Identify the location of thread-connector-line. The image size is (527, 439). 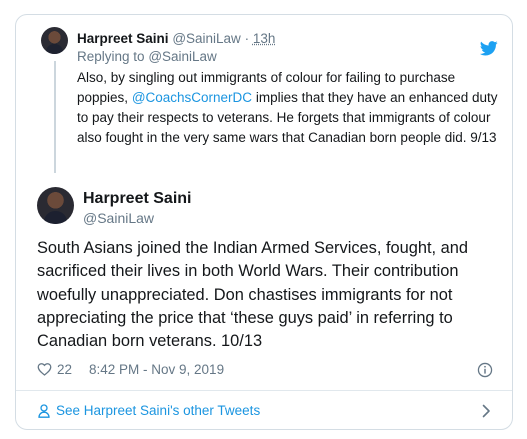
(55, 117).